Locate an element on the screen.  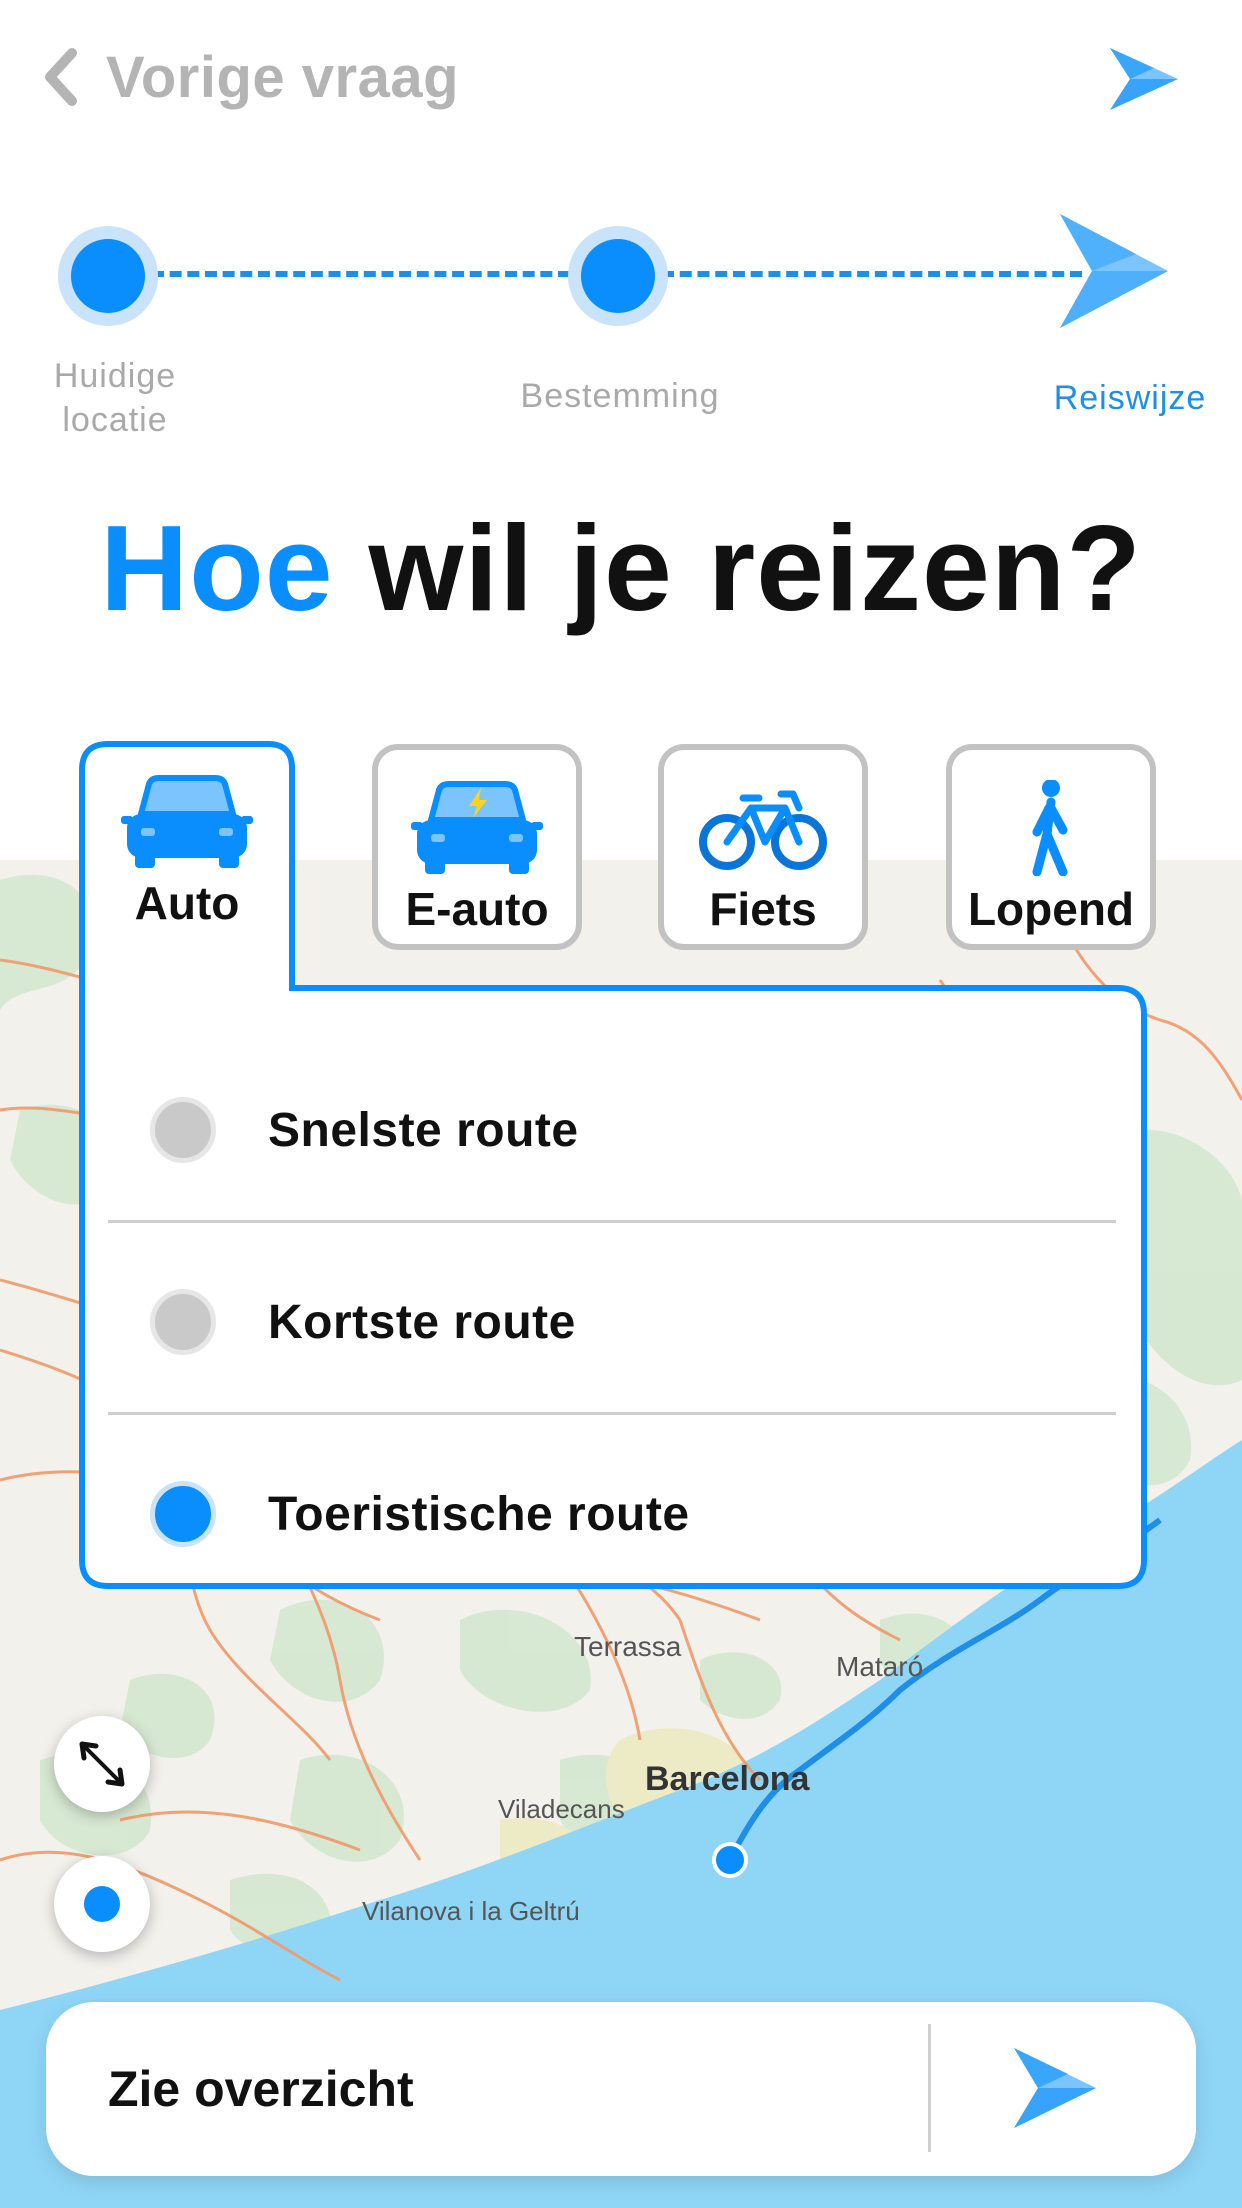
progress-stepper: Huidige locatie Bestemming Reiswijze is located at coordinates (621, 320).